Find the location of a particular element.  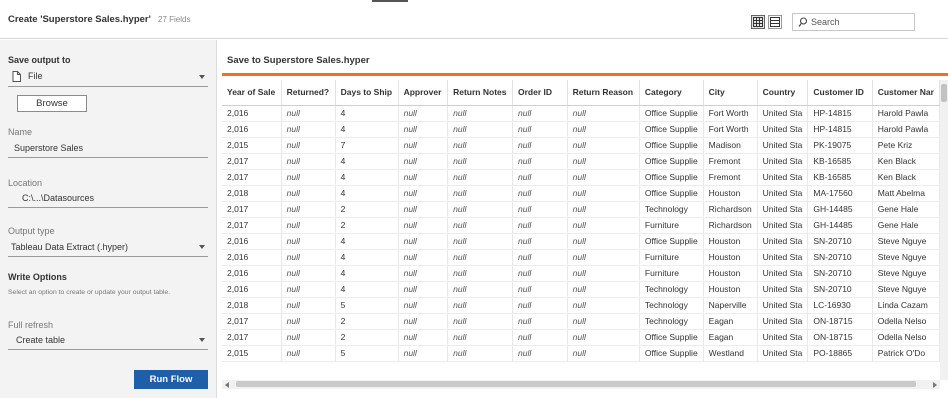

table-cell: Richardson is located at coordinates (730, 209).